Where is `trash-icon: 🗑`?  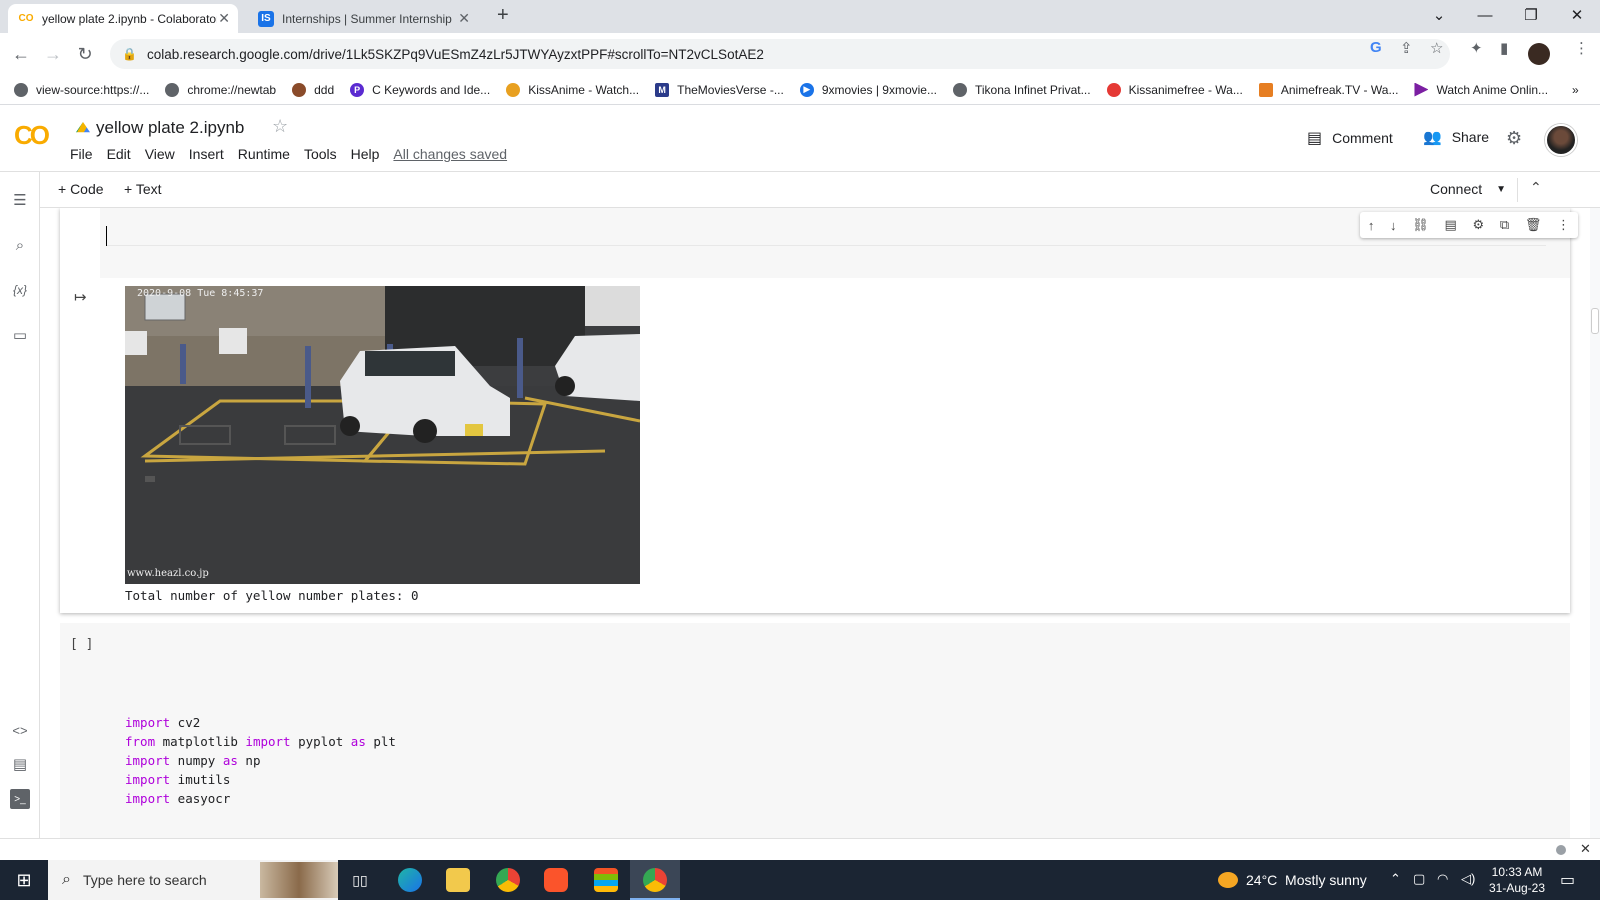
trash-icon: 🗑 is located at coordinates (1533, 225).